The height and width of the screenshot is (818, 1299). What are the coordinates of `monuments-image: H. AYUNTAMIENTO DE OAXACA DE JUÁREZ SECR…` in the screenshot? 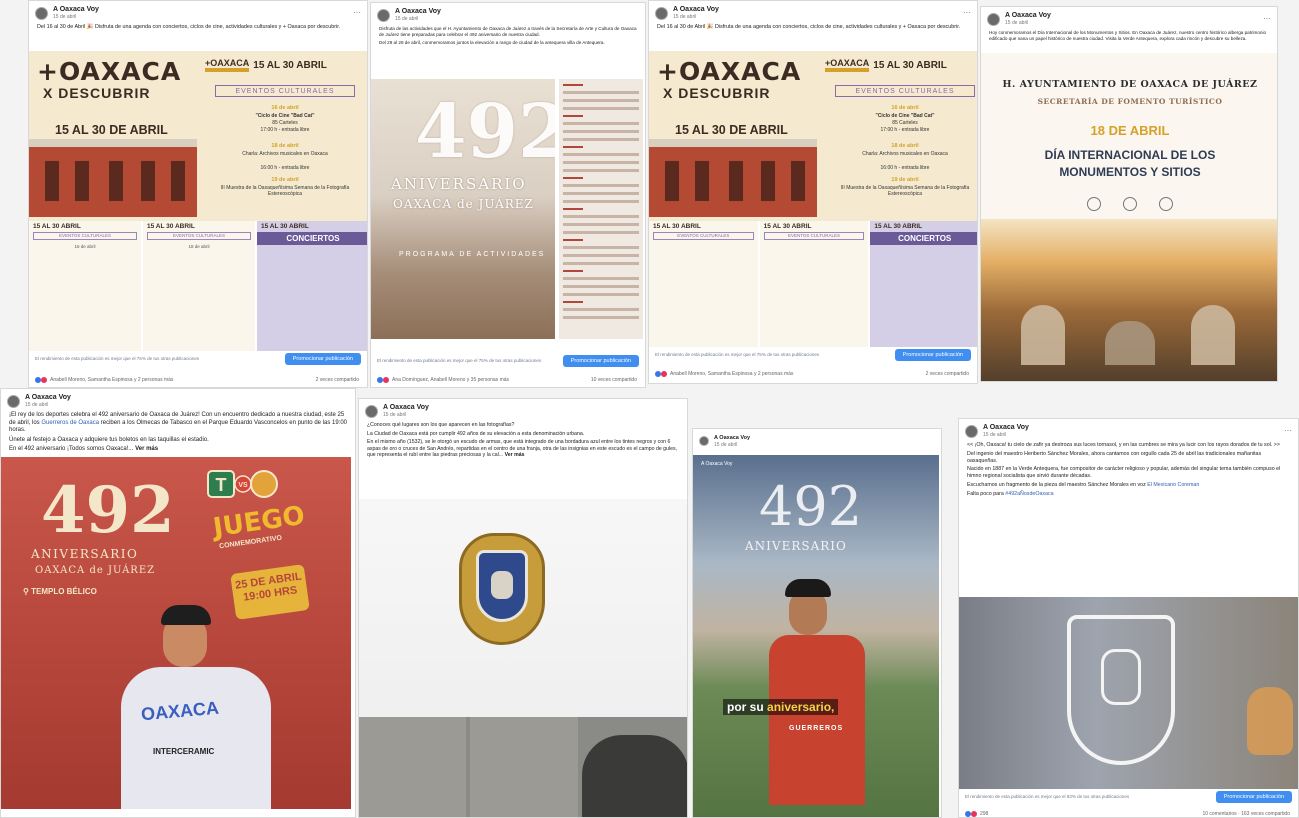 It's located at (1129, 217).